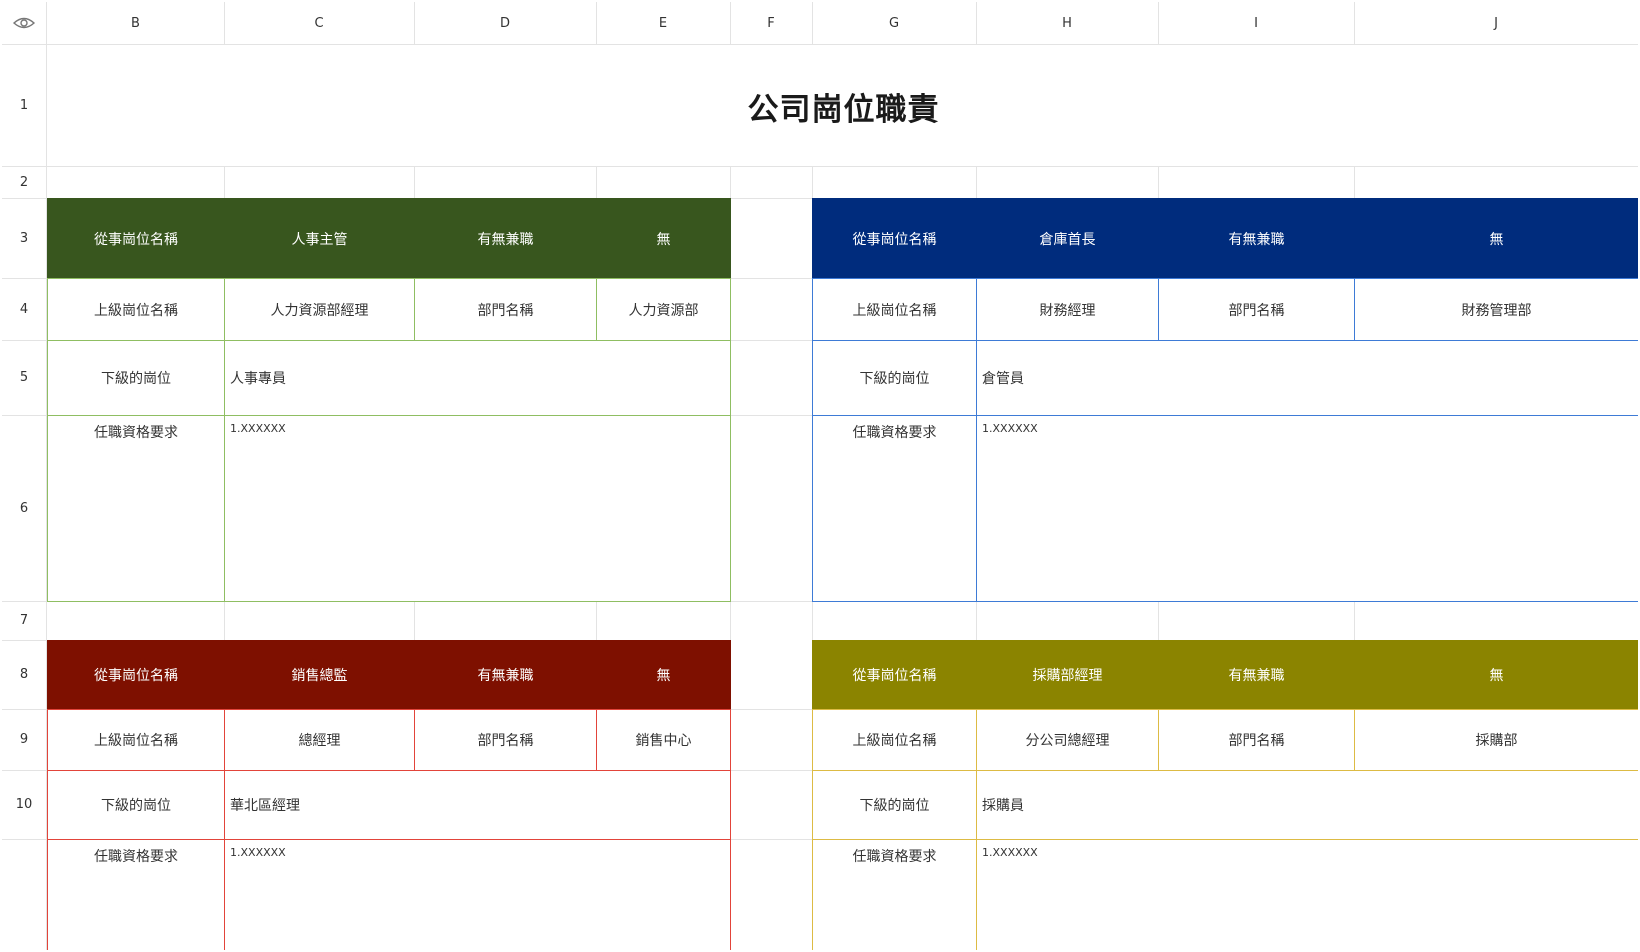  I want to click on row-header: 4, so click(24, 309).